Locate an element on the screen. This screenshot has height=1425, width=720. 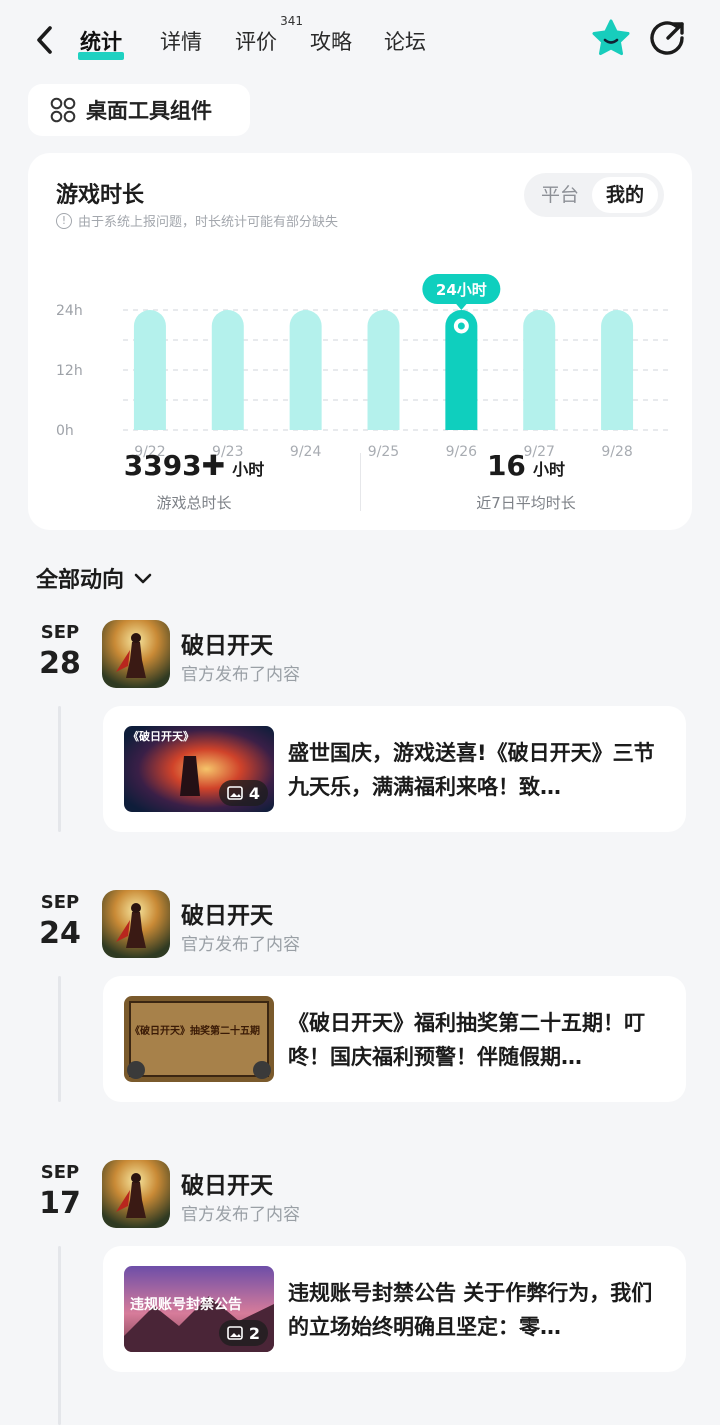
info-icon: ! is located at coordinates (64, 220).